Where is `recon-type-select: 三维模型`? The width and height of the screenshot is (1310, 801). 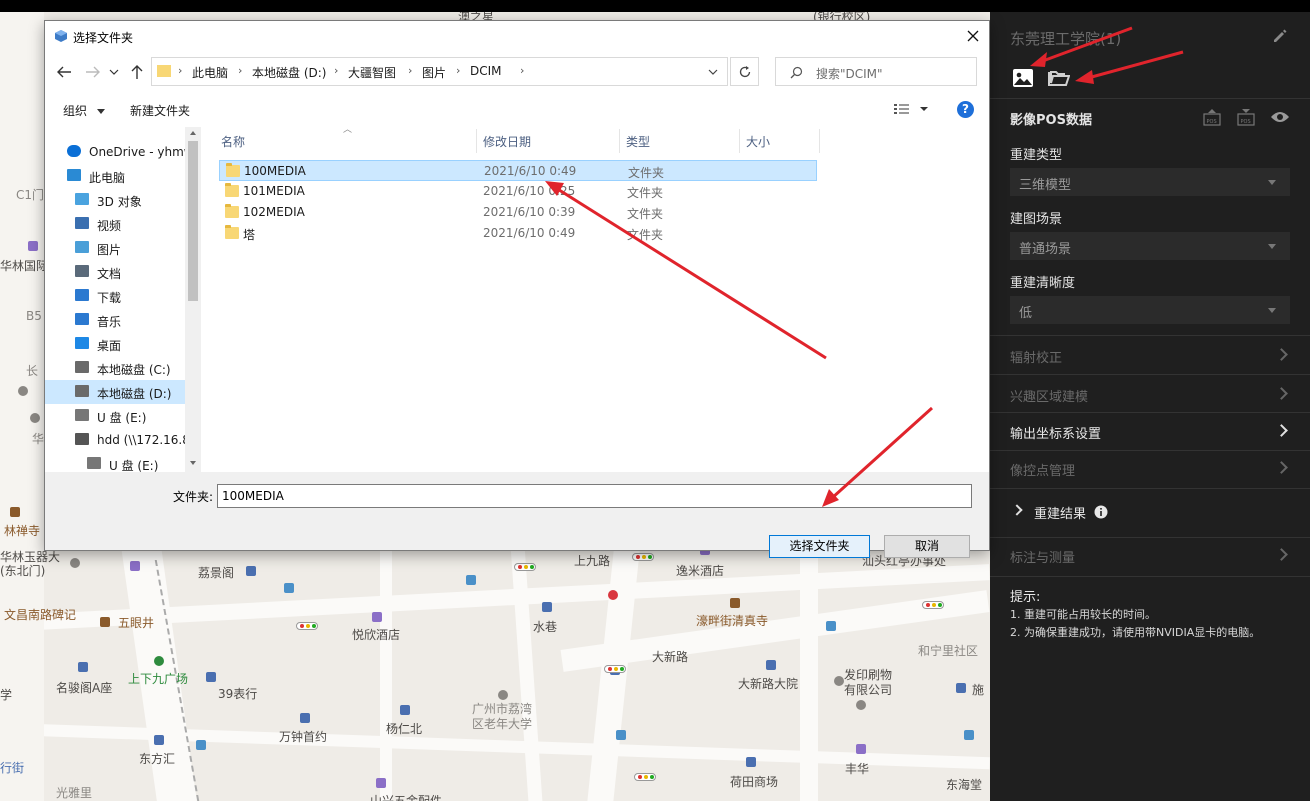
recon-type-select: 三维模型 is located at coordinates (1150, 182).